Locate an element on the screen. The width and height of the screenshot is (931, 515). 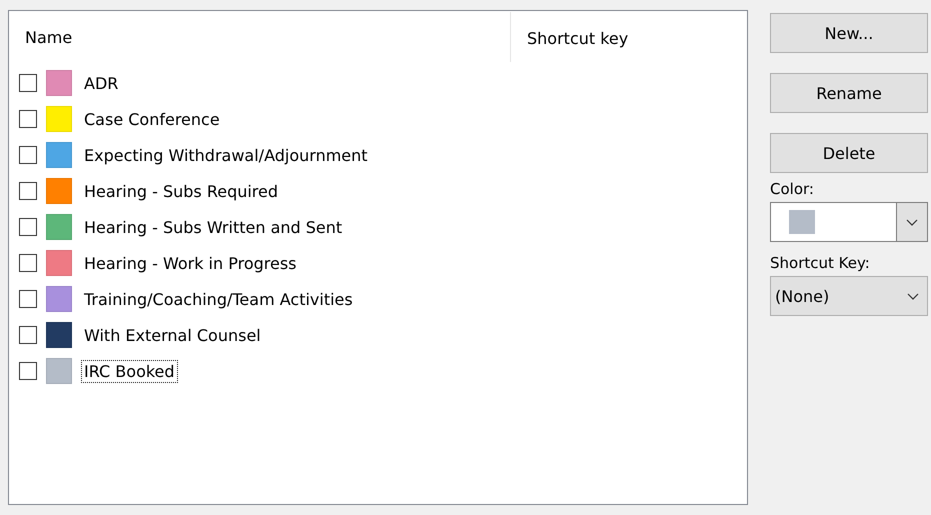
category-name: ADR is located at coordinates (101, 83).